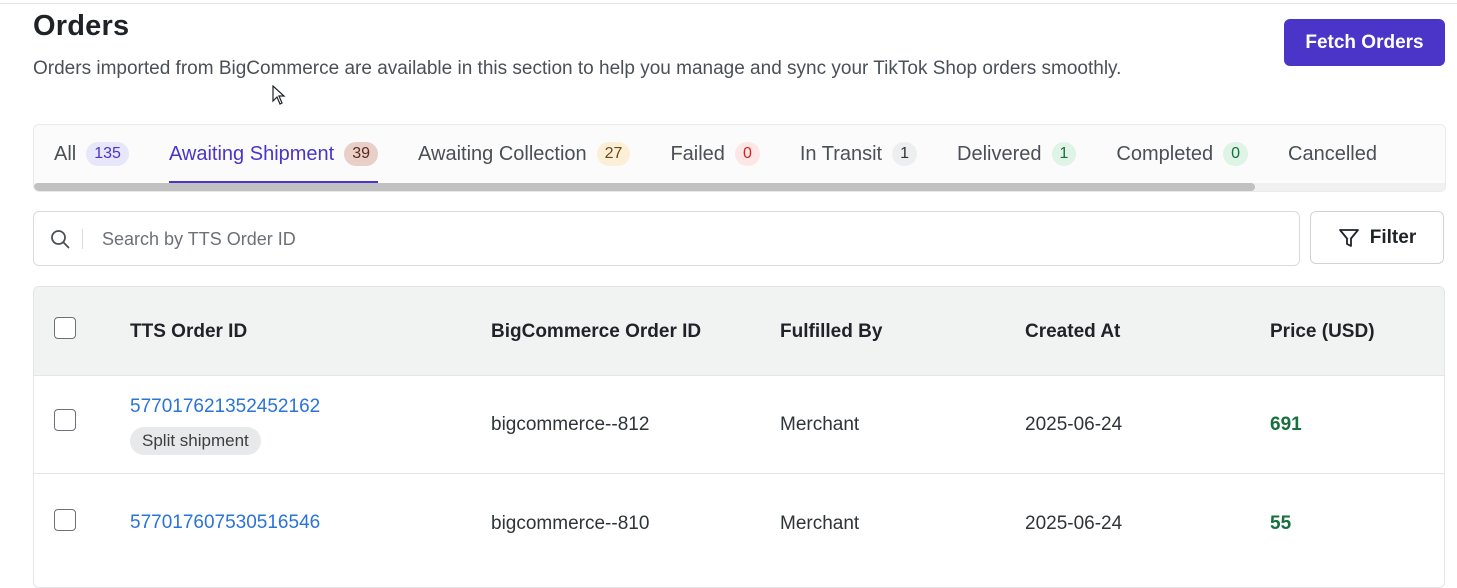 The image size is (1457, 588). What do you see at coordinates (841, 153) in the screenshot?
I see `tab-label: In Transit` at bounding box center [841, 153].